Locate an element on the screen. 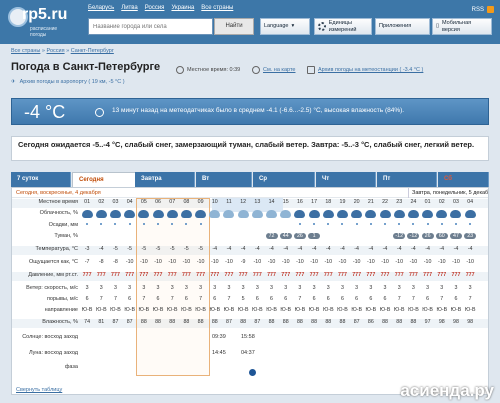 This screenshot has width=500, height=403. mobile-label: Мобильная версия is located at coordinates (457, 26).